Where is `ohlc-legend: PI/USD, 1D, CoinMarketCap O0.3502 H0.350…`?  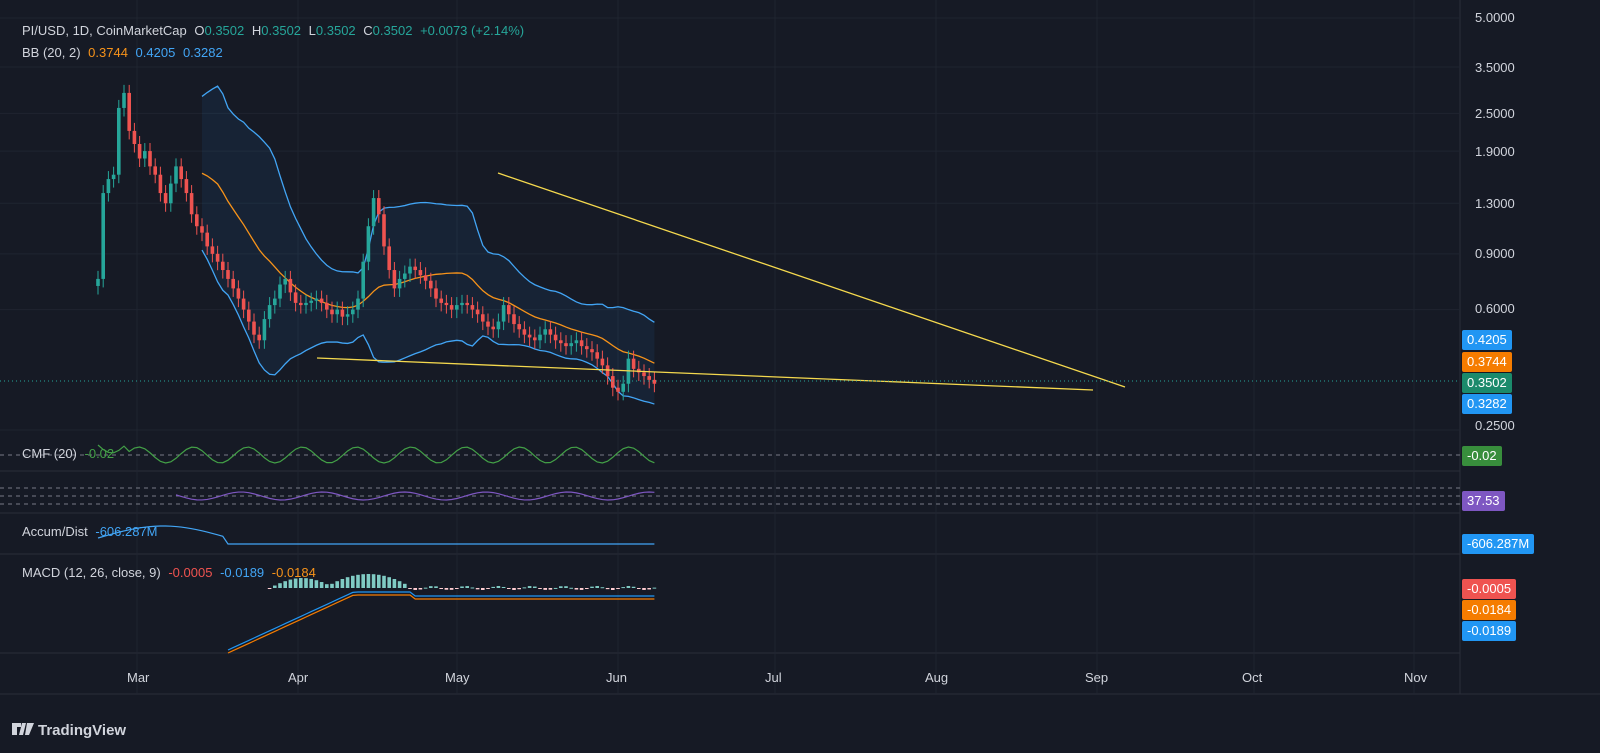
ohlc-legend: PI/USD, 1D, CoinMarketCap O0.3502 H0.350… is located at coordinates (275, 30).